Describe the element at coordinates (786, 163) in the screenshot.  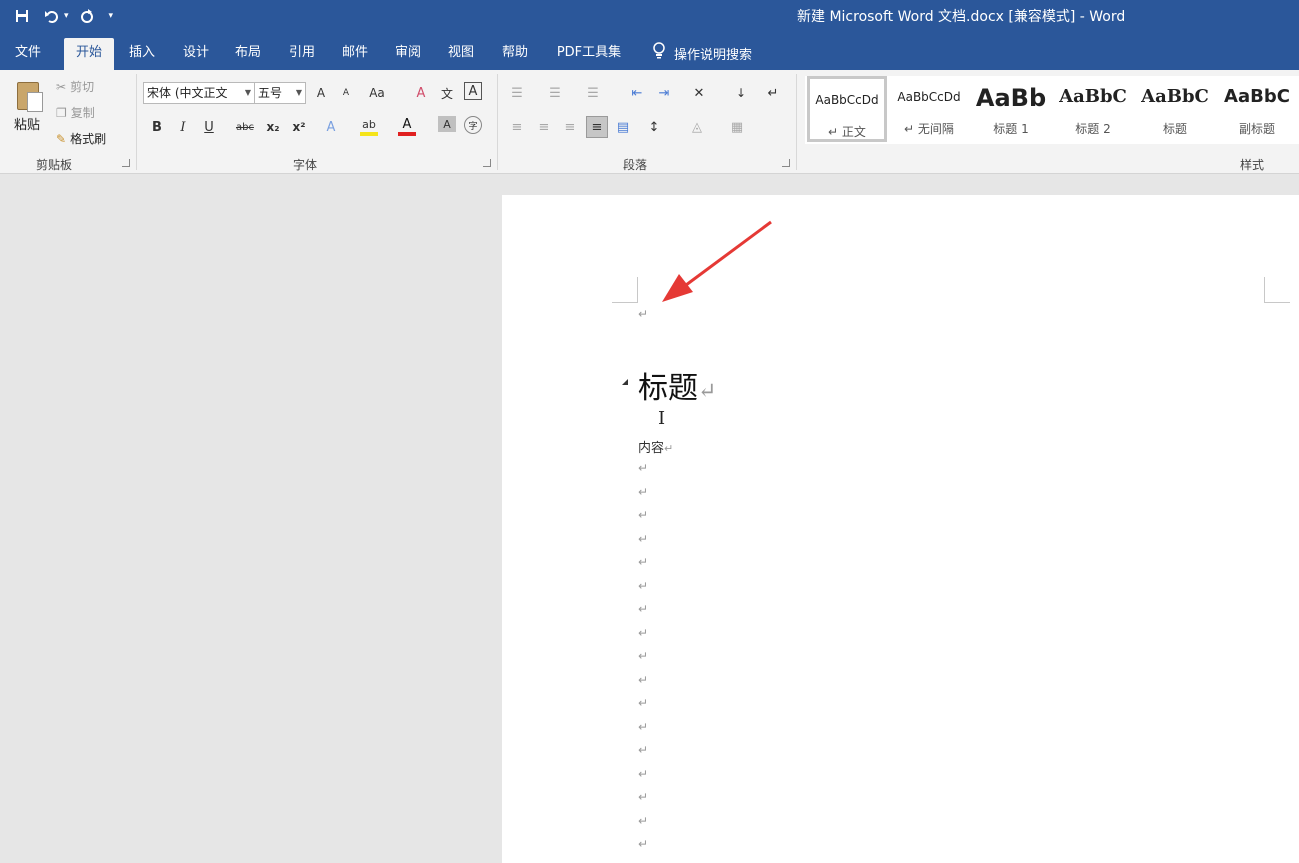
I see `paragraph-launcher-icon` at that location.